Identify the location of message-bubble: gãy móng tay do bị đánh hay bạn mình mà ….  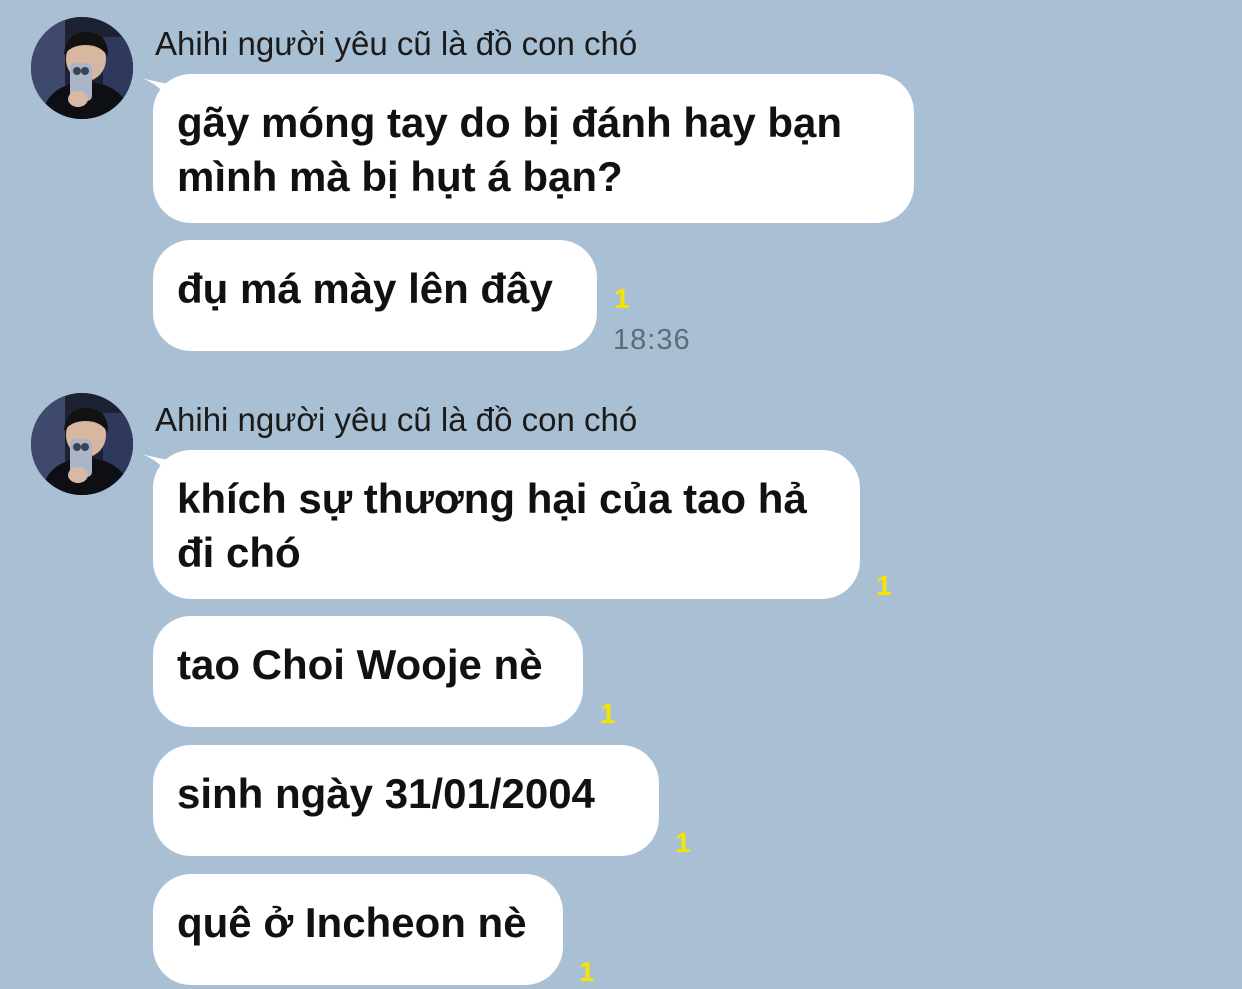
(533, 148).